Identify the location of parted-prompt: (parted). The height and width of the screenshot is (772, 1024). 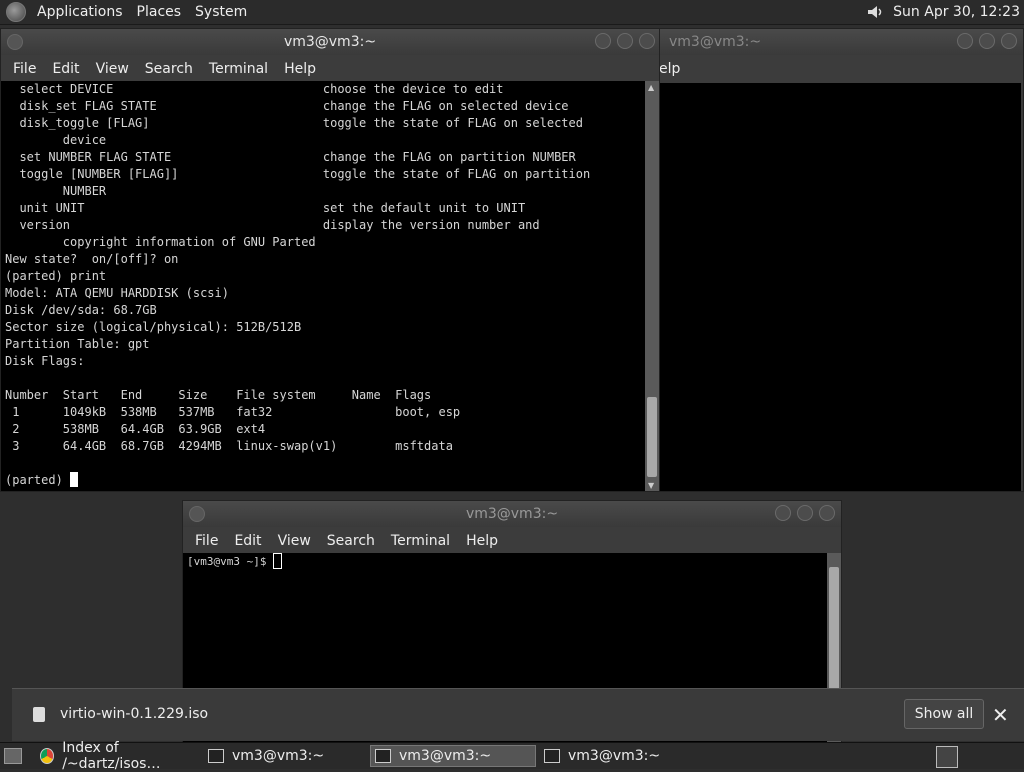
(38, 480).